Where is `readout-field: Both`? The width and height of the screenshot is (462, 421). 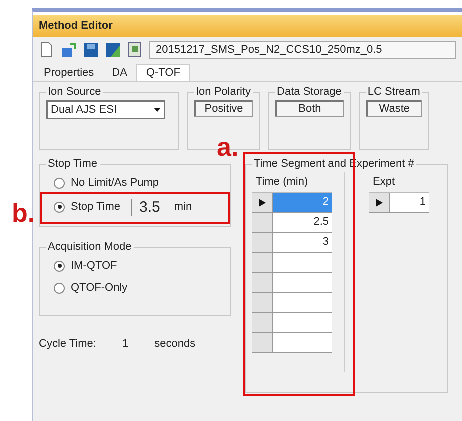 readout-field: Both is located at coordinates (309, 108).